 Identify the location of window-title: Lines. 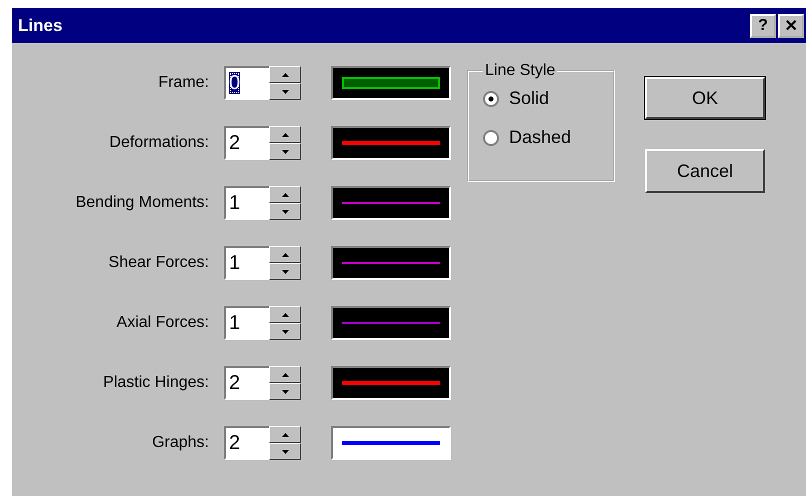
(41, 26).